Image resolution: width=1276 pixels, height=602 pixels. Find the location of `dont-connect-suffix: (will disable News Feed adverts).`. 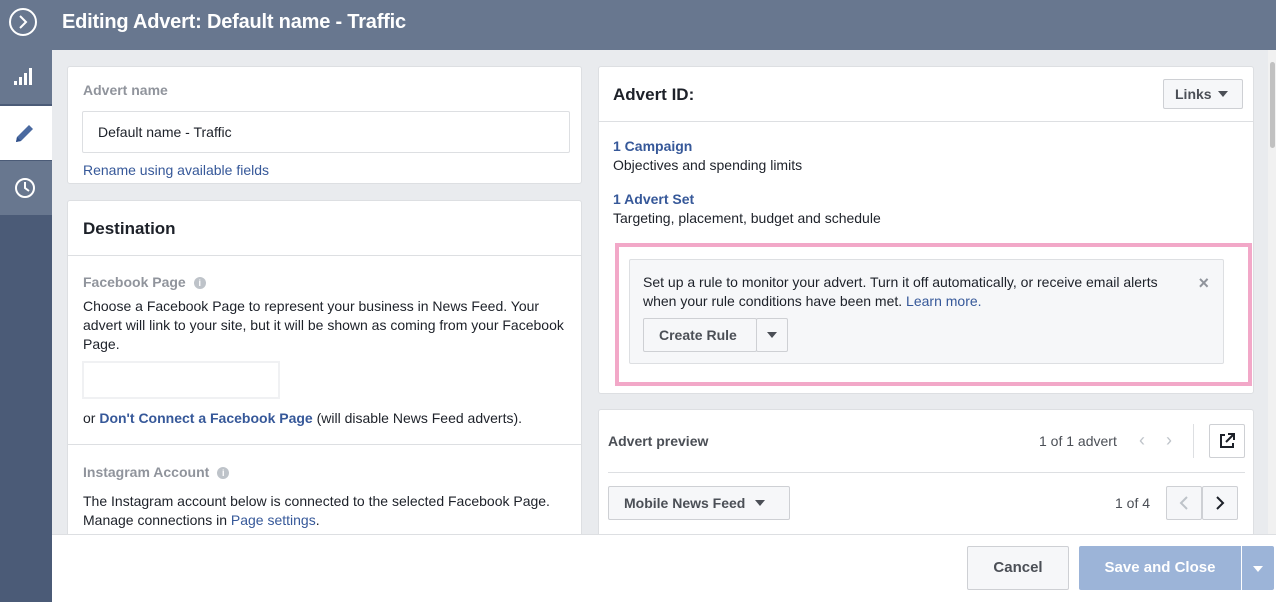

dont-connect-suffix: (will disable News Feed adverts). is located at coordinates (417, 418).